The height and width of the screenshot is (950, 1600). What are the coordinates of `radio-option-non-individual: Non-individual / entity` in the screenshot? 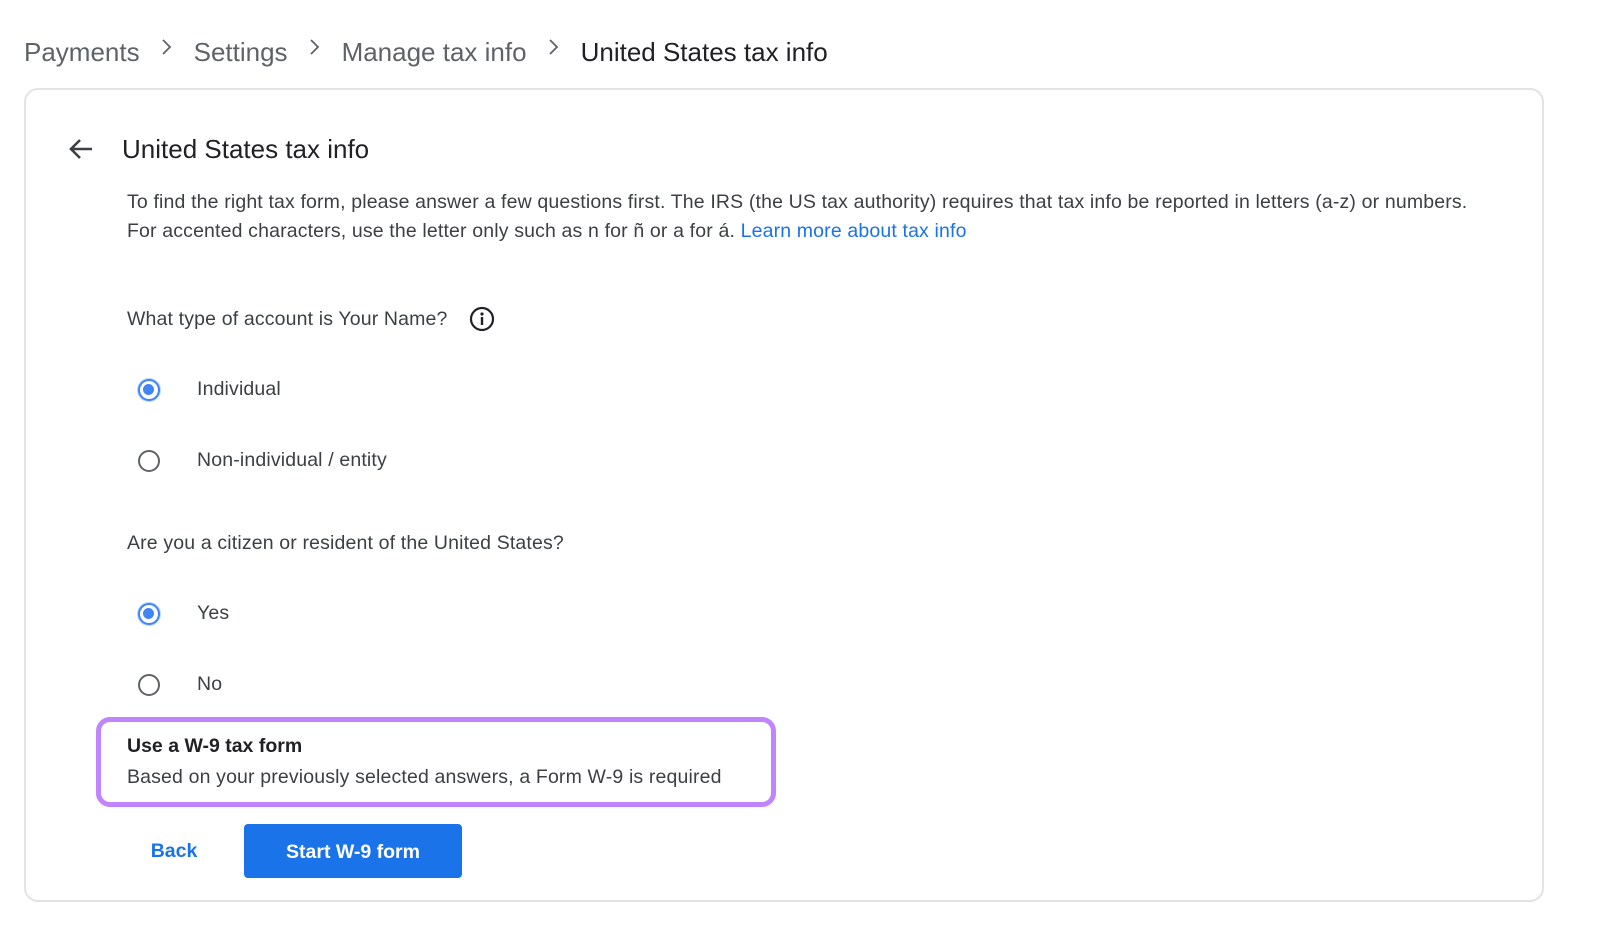 It's located at (262, 460).